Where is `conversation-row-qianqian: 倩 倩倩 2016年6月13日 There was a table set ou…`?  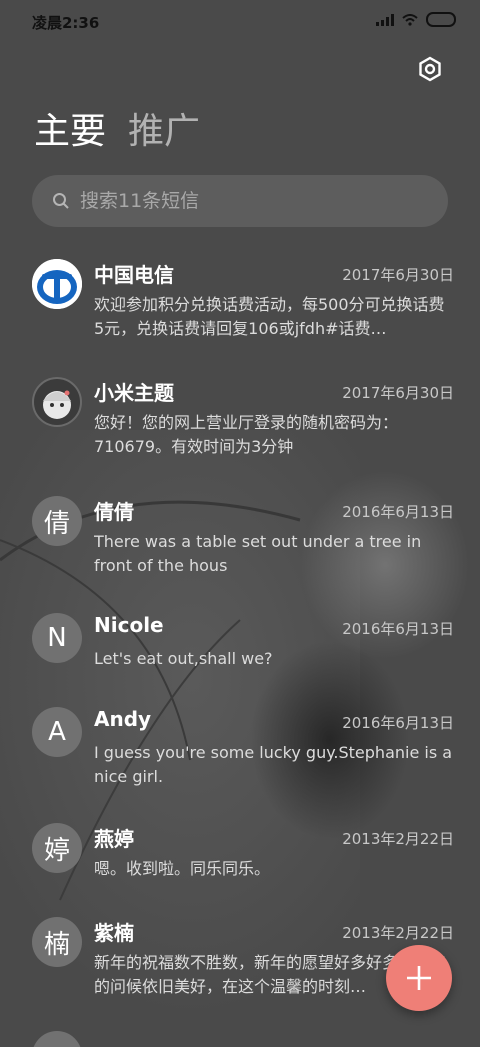 conversation-row-qianqian: 倩 倩倩 2016年6月13日 There was a table set ou… is located at coordinates (240, 542).